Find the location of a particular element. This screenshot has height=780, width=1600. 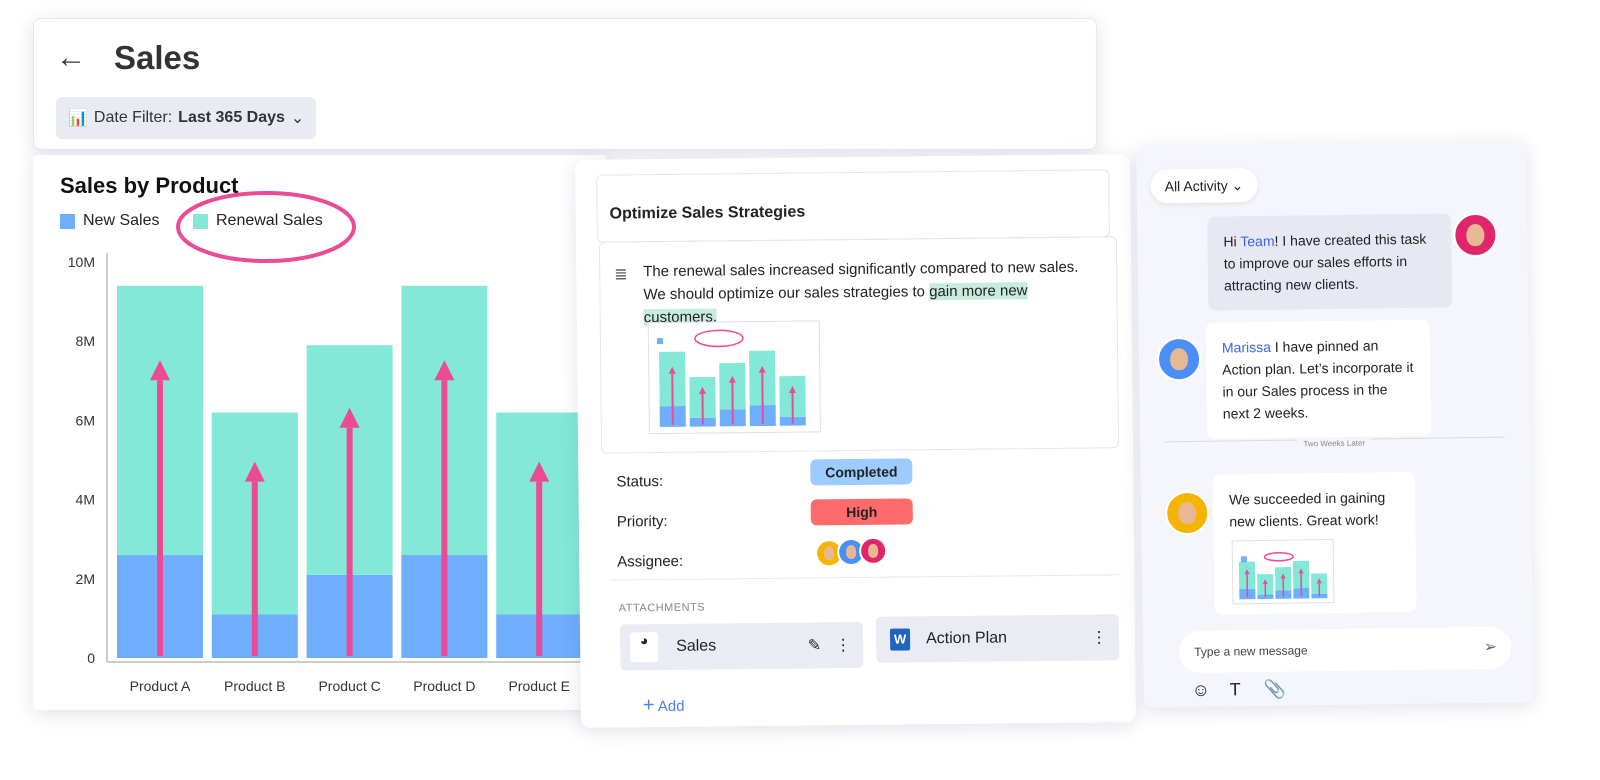

y-tick-label: 10M is located at coordinates (81, 262).